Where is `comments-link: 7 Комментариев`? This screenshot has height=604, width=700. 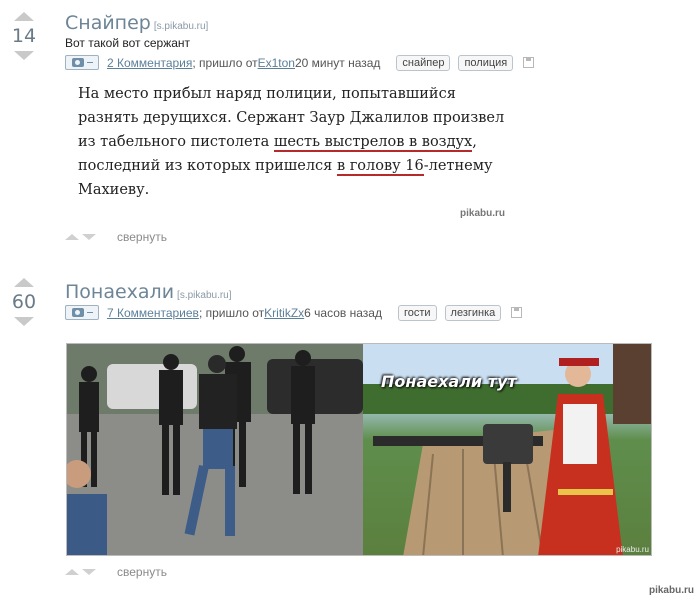
comments-link: 7 Комментариев is located at coordinates (153, 313).